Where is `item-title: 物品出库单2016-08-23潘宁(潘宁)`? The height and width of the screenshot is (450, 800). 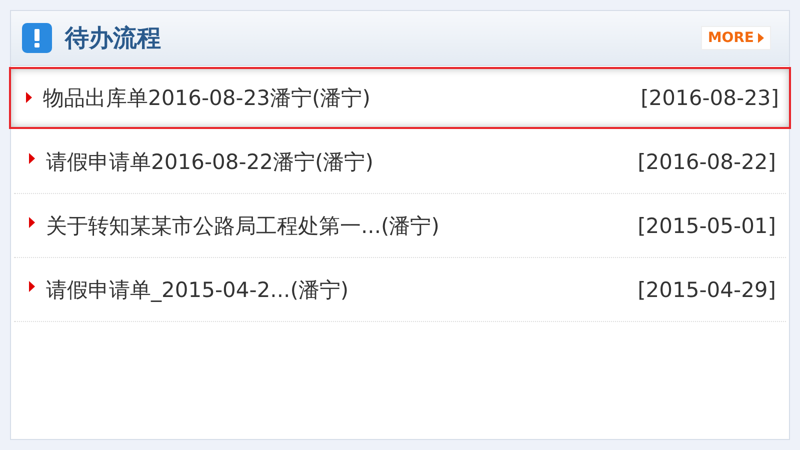
item-title: 物品出库单2016-08-23潘宁(潘宁) is located at coordinates (206, 98).